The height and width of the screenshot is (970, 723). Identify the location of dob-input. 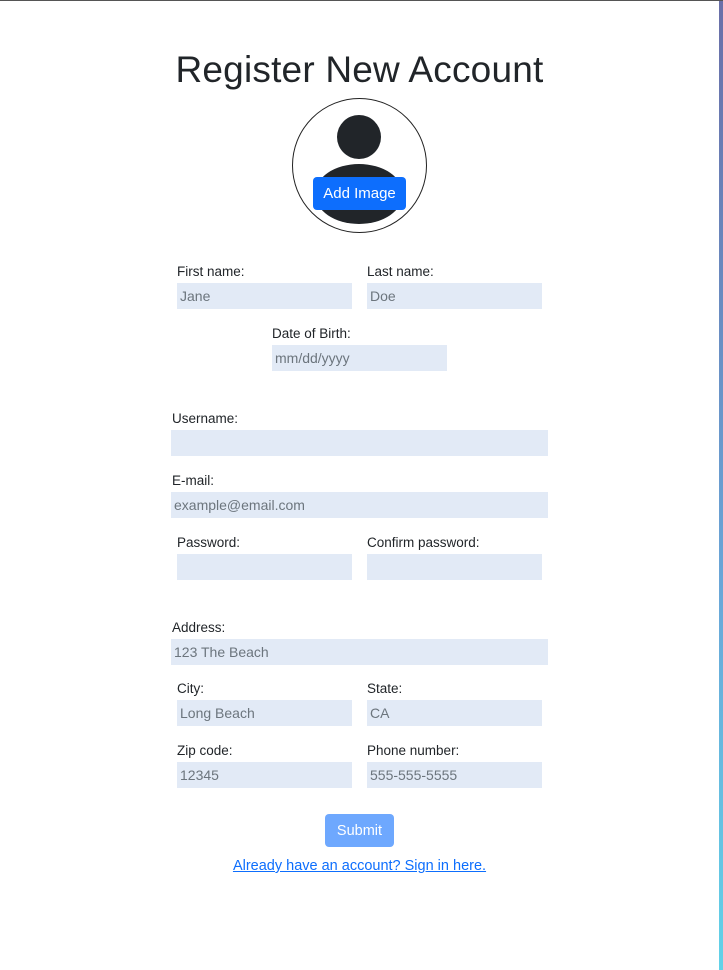
(359, 358).